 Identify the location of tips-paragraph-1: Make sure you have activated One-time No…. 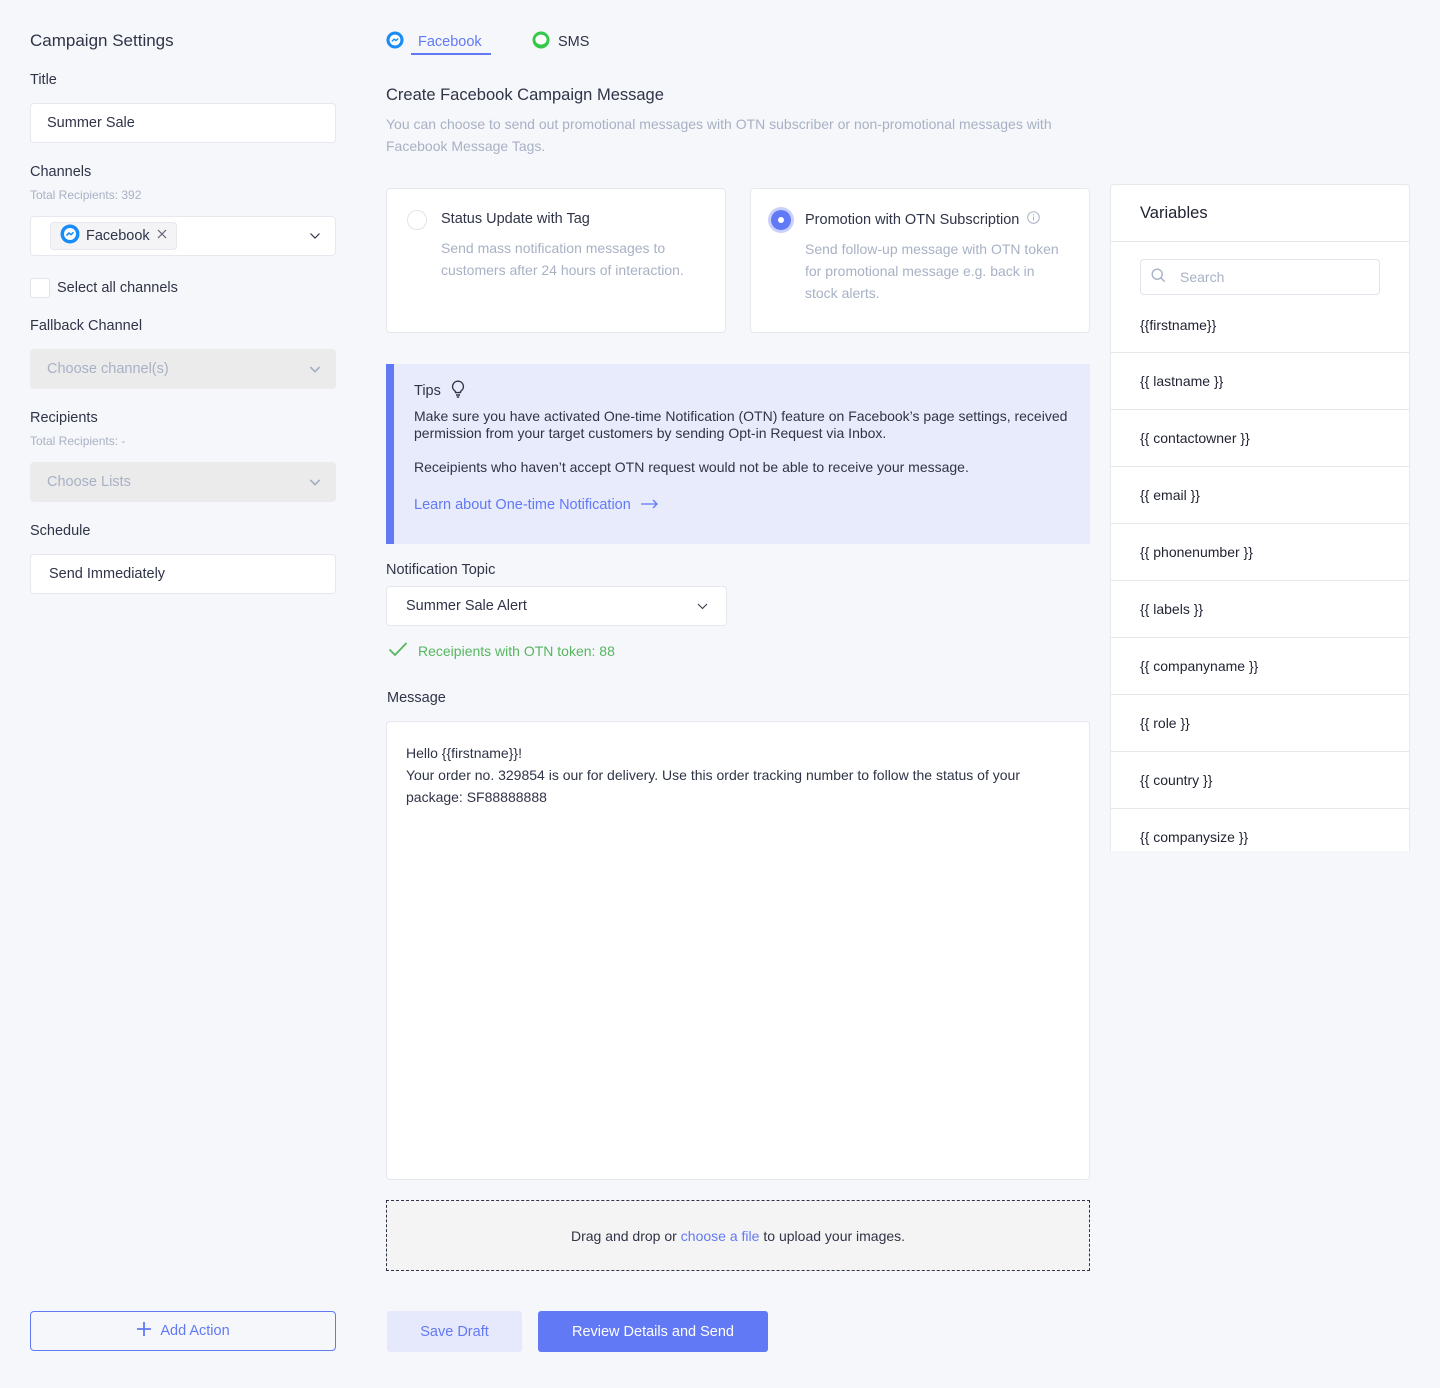
(741, 424).